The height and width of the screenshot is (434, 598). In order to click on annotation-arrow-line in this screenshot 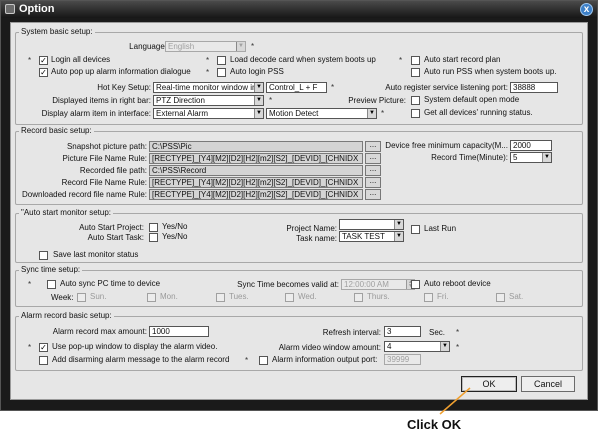, I will do `click(455, 401)`.